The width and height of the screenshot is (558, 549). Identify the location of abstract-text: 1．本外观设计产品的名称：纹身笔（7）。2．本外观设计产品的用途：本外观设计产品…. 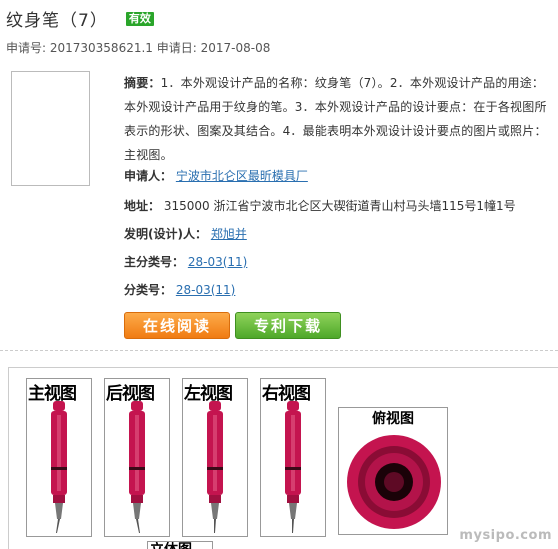
(335, 119).